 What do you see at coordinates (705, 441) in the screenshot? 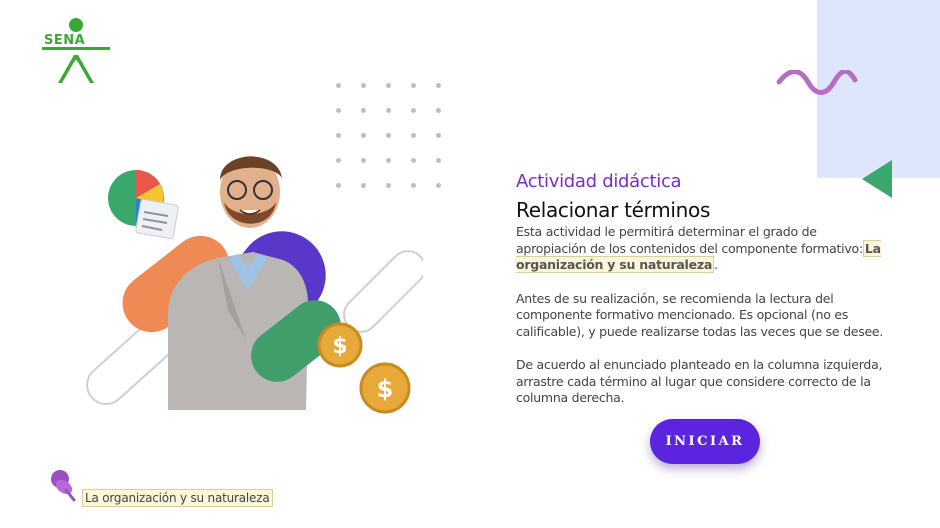
I see `start-button: INICIAR` at bounding box center [705, 441].